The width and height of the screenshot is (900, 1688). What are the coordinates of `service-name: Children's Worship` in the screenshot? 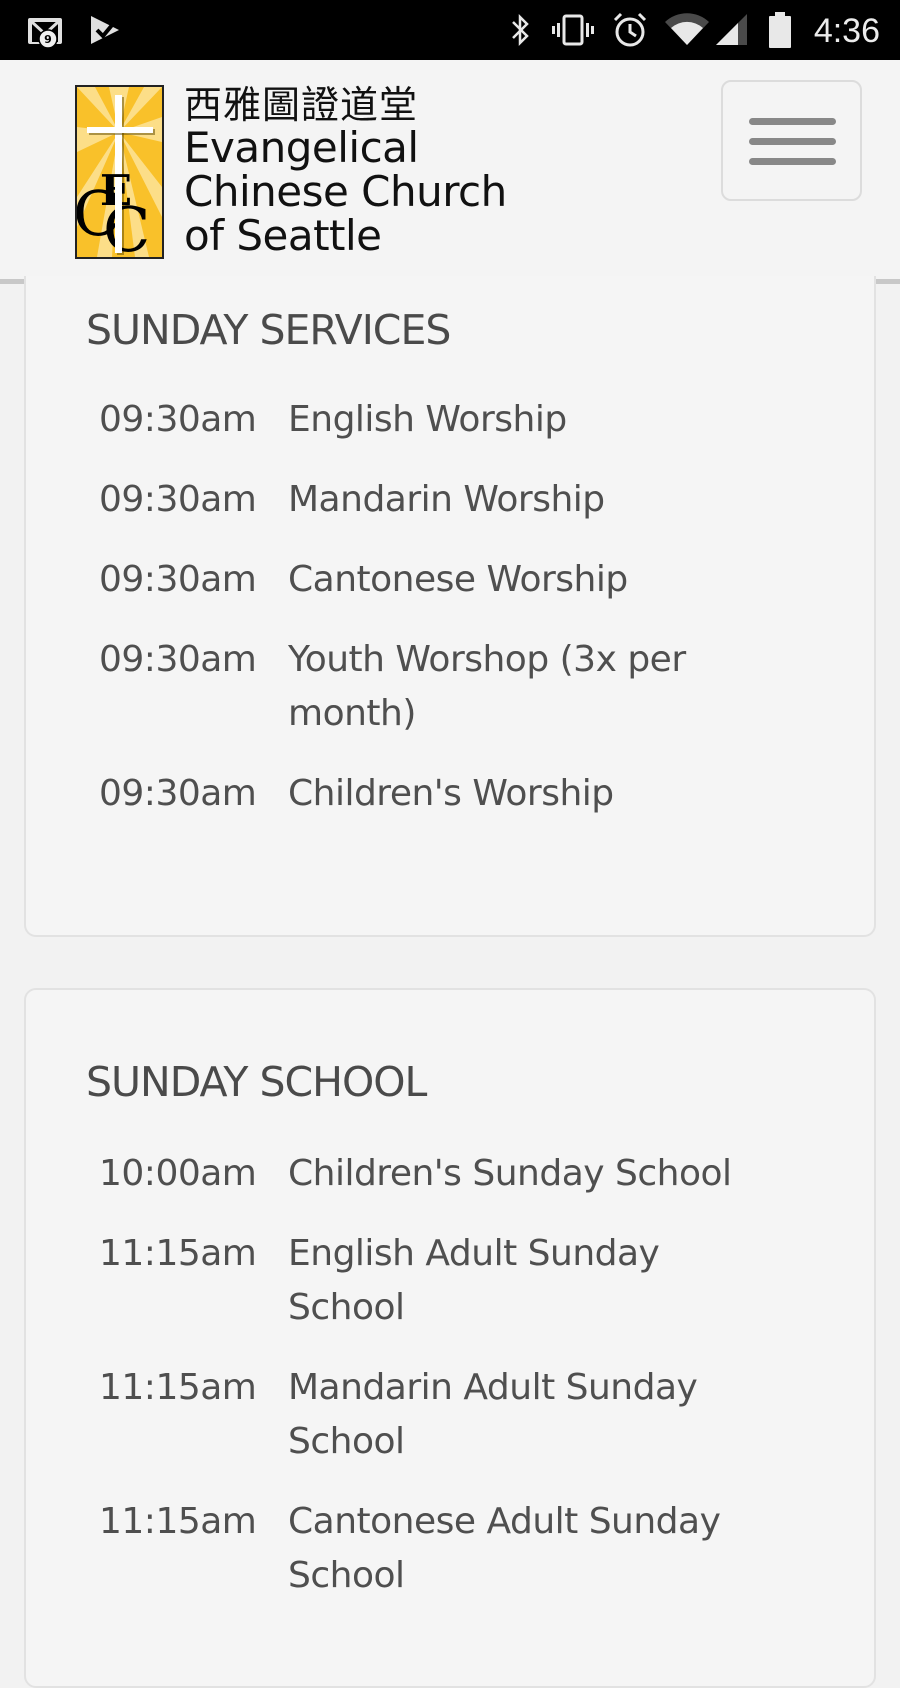 It's located at (451, 793).